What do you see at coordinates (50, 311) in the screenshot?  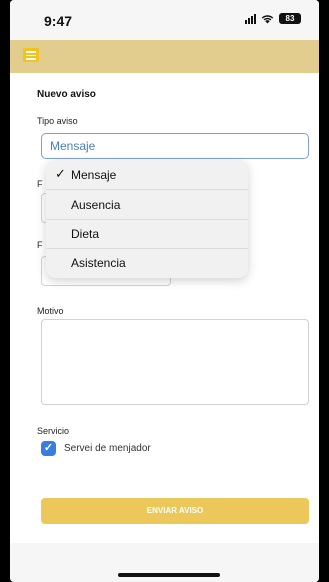 I see `motivo-label: Motivo` at bounding box center [50, 311].